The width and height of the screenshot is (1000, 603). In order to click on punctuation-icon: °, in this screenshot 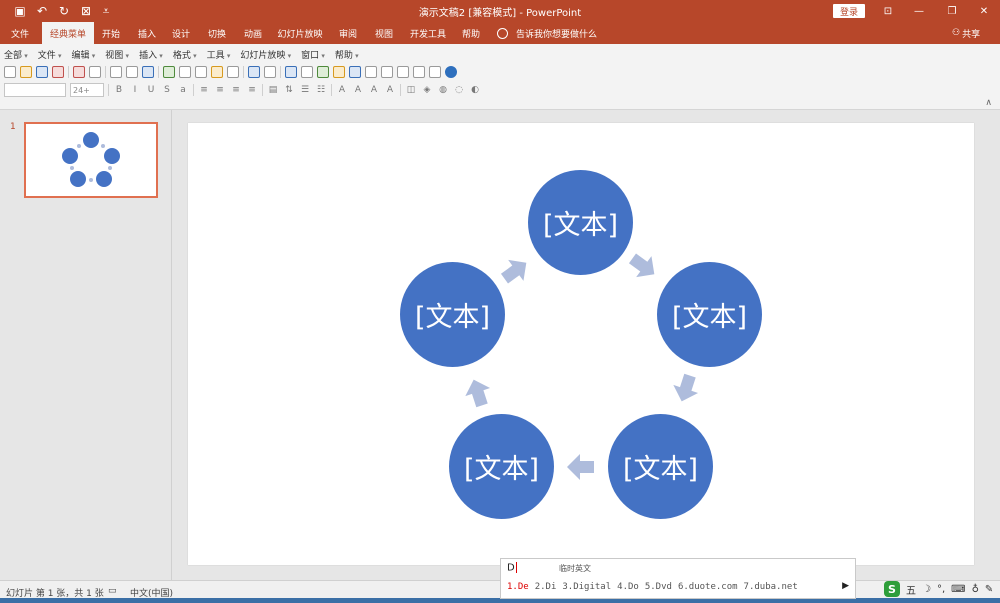, I will do `click(941, 589)`.